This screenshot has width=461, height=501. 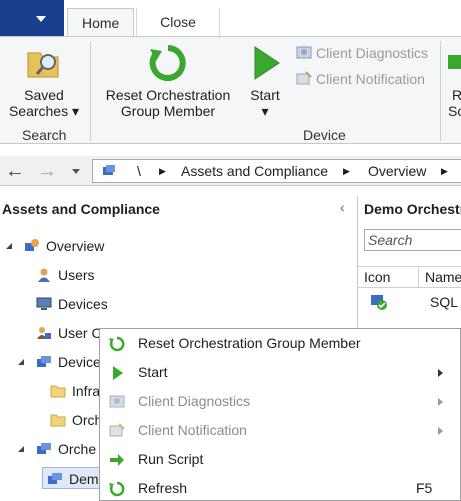 What do you see at coordinates (379, 302) in the screenshot?
I see `device-check-icon` at bounding box center [379, 302].